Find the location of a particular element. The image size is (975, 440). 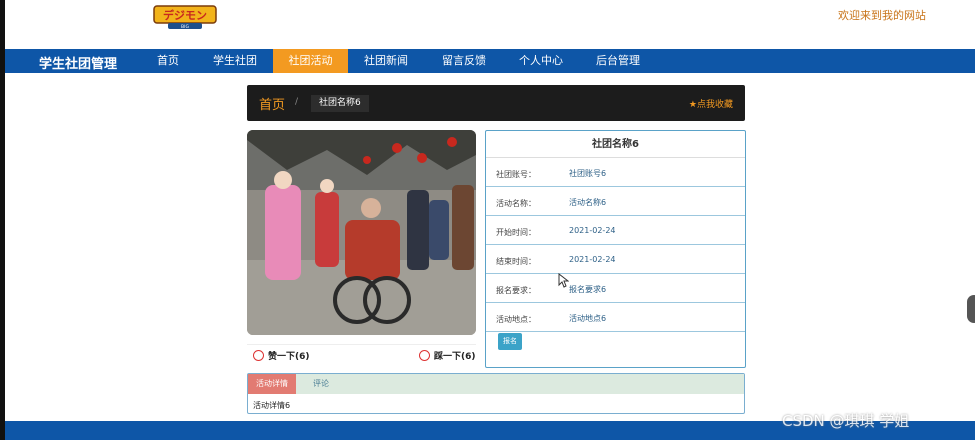

smile-icon is located at coordinates (258, 355).